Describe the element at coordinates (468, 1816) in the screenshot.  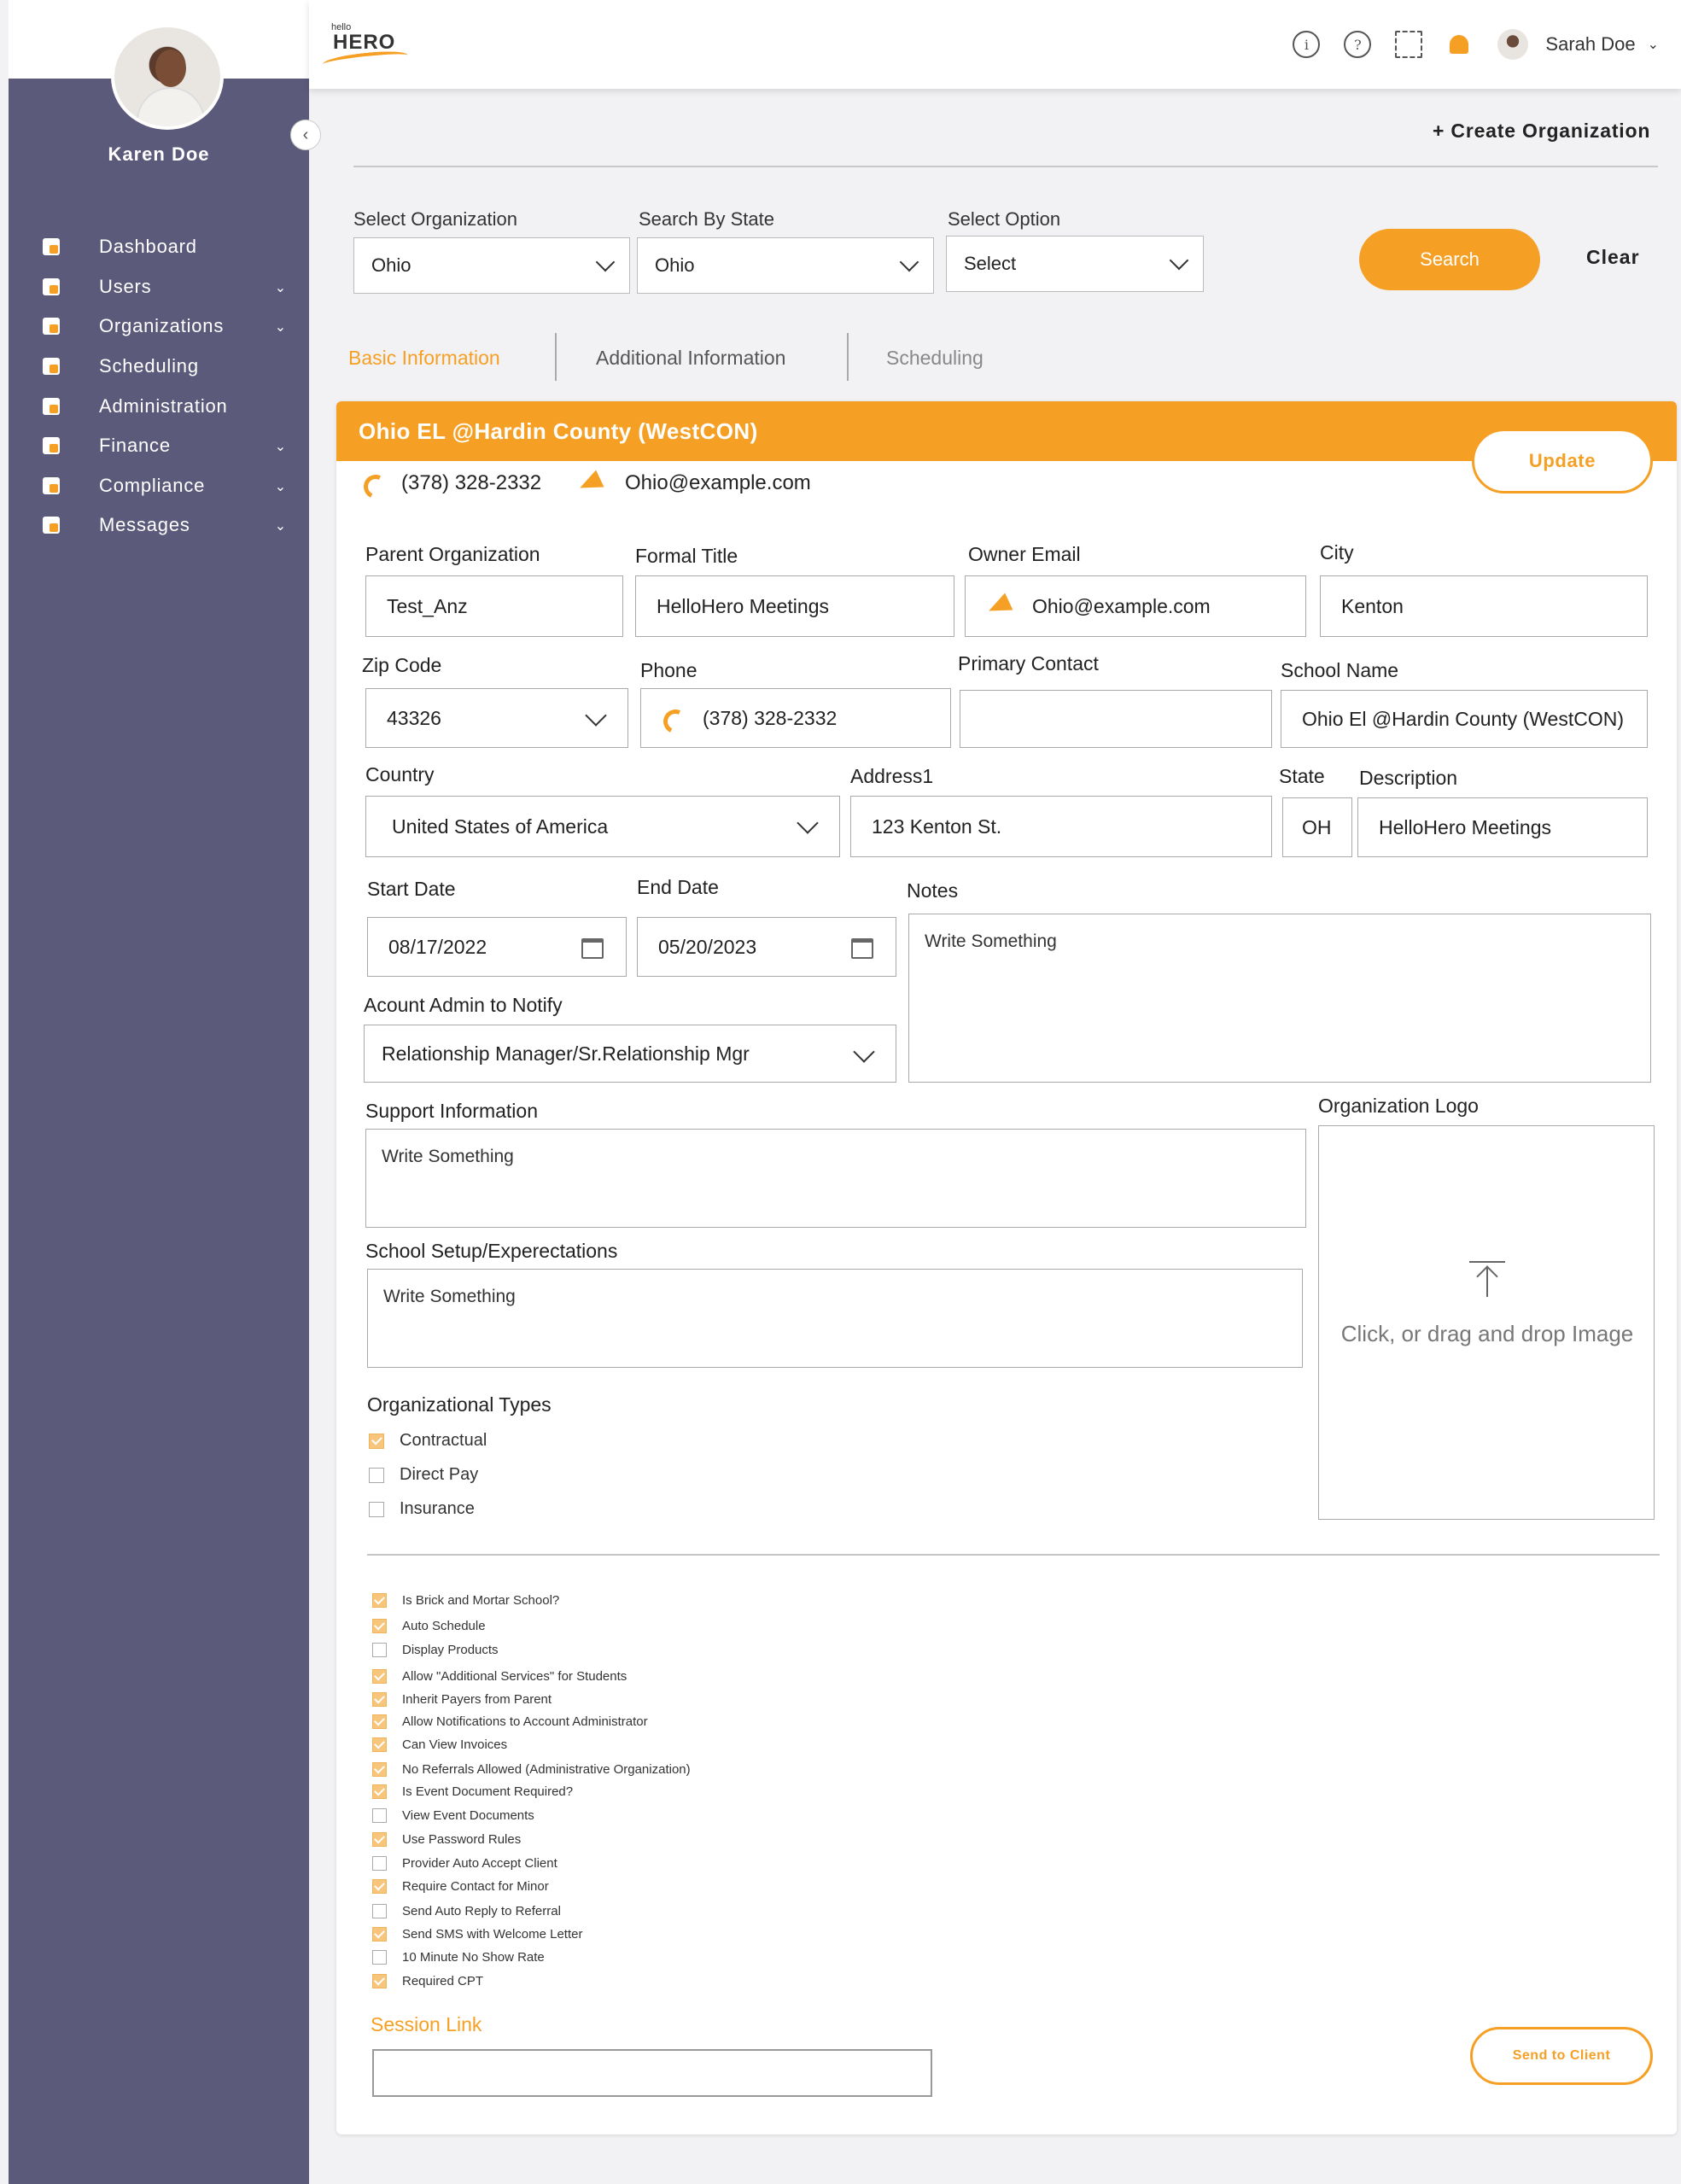
I see `checkbox-label: View Event Documents` at that location.